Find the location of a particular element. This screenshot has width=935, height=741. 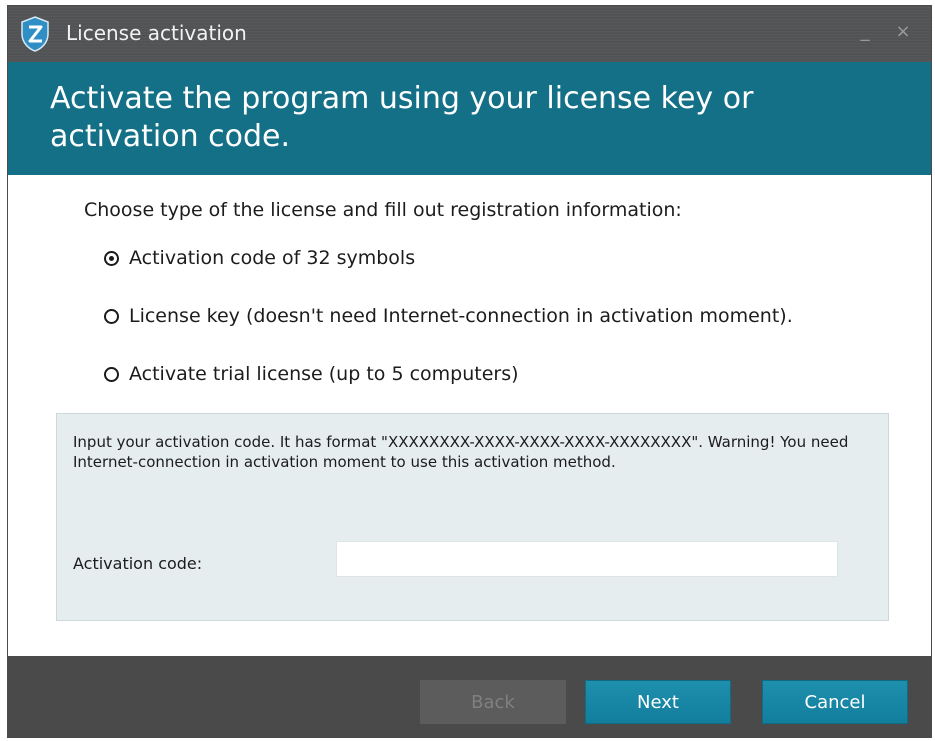

activation-code-input is located at coordinates (587, 559).